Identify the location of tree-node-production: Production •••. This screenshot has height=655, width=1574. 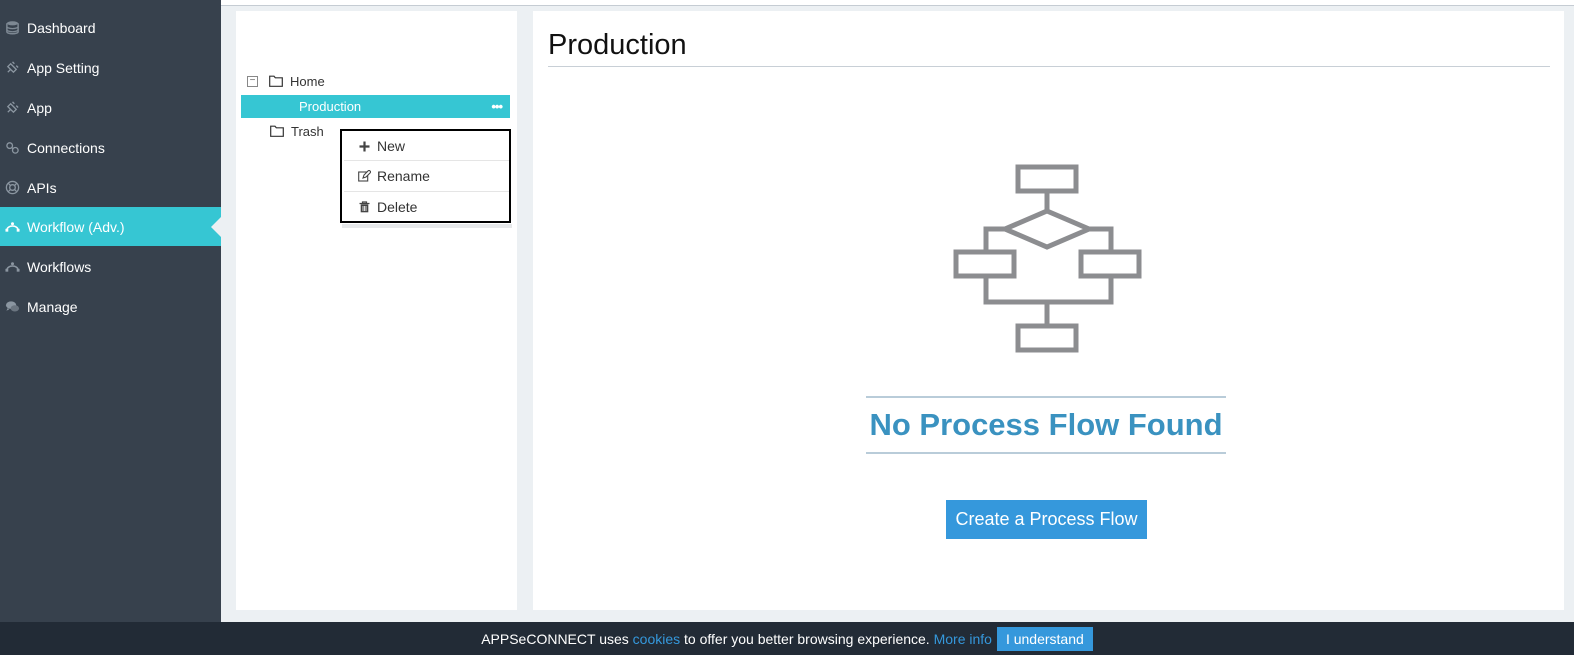
(375, 109).